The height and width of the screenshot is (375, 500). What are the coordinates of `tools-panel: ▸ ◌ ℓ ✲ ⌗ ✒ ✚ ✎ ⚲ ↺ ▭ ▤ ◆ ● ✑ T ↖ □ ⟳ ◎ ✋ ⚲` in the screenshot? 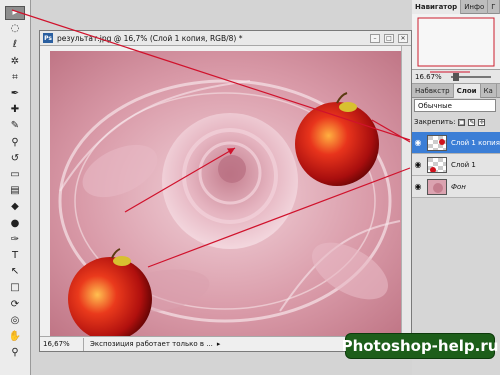 It's located at (15, 187).